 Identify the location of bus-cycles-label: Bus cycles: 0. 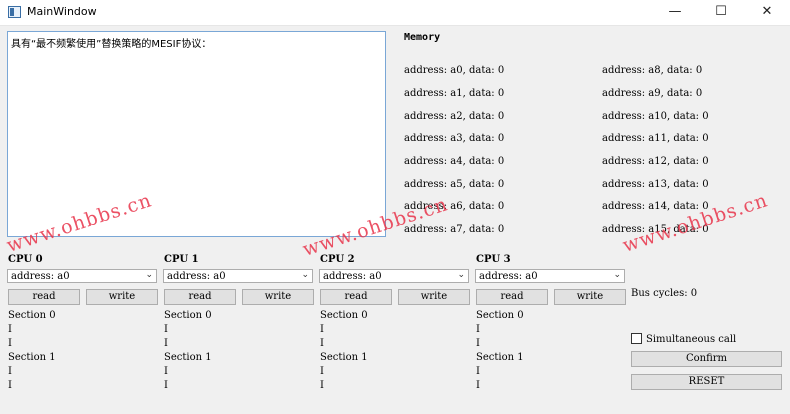
(664, 293).